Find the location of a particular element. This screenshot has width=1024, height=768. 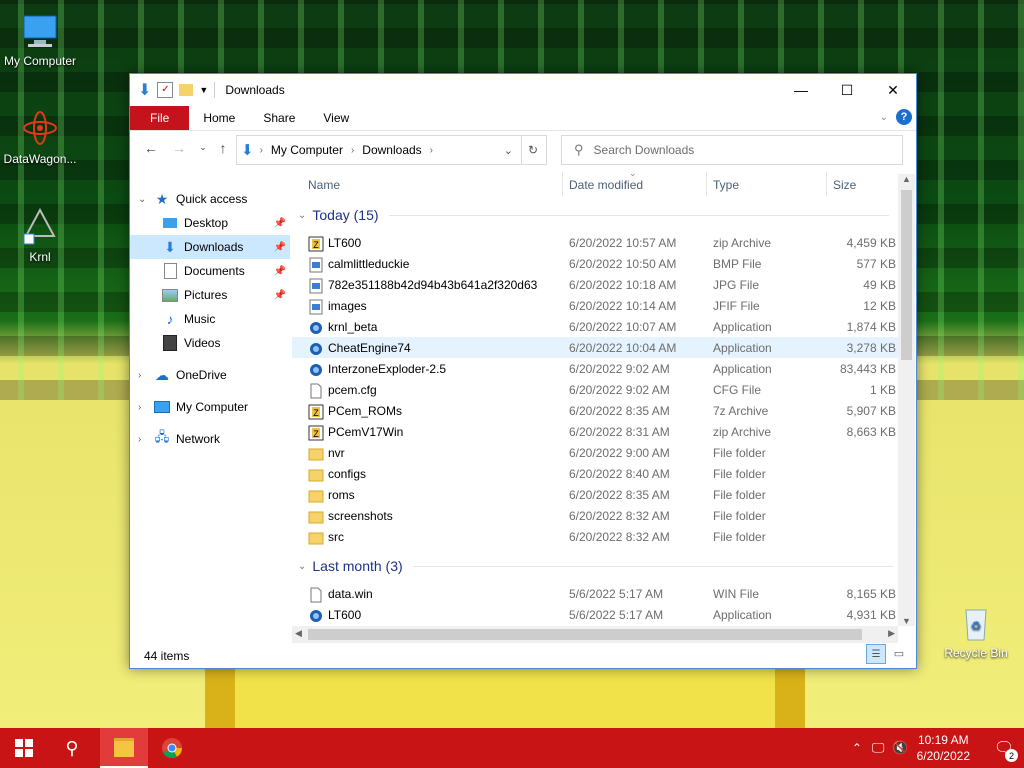

nav-item-quick-access: ⌄ ★ Quick access is located at coordinates (210, 199).